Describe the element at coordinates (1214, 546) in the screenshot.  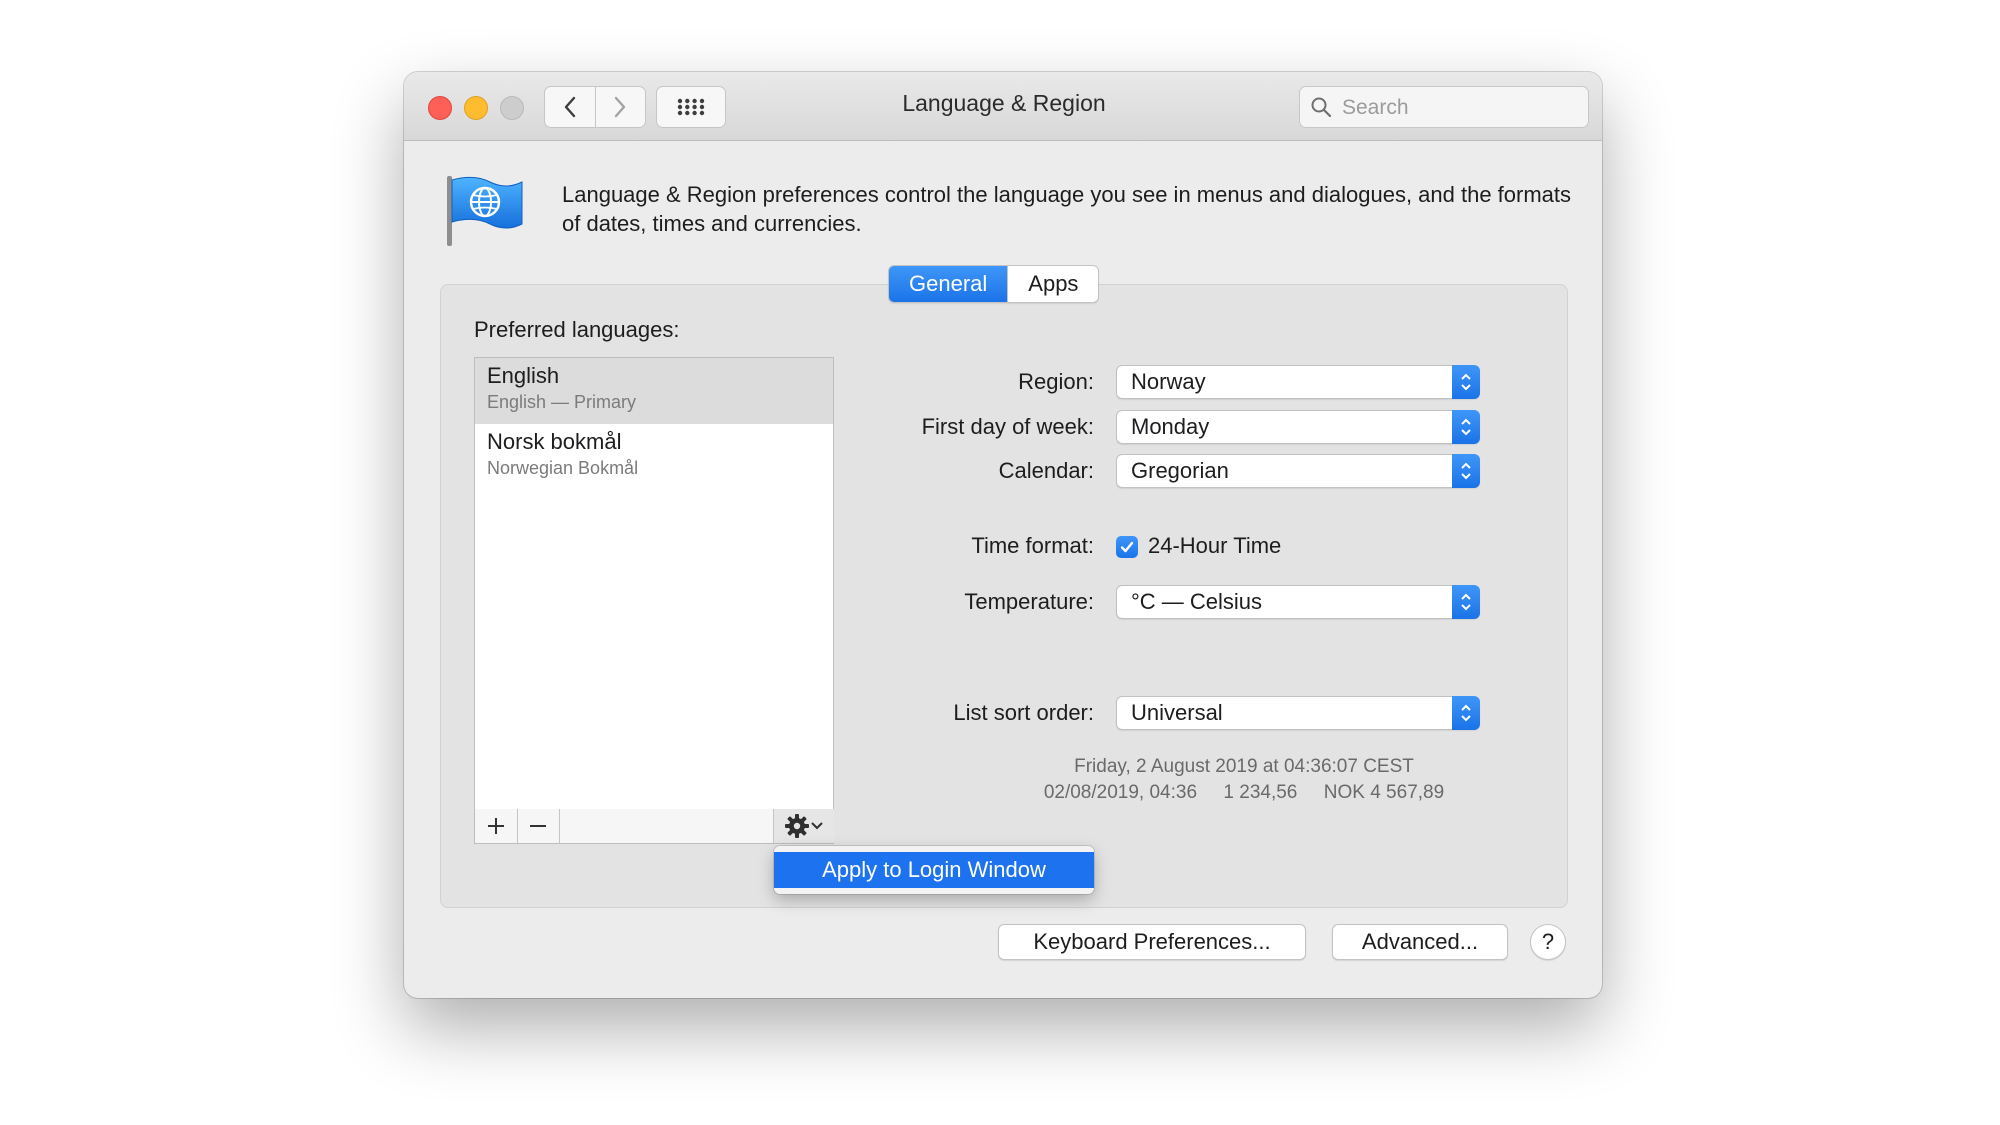
I see `24-hour-time-label: 24-Hour Time` at that location.